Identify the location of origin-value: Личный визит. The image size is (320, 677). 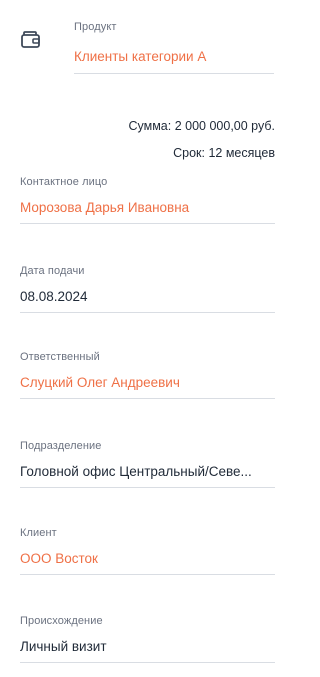
(63, 646).